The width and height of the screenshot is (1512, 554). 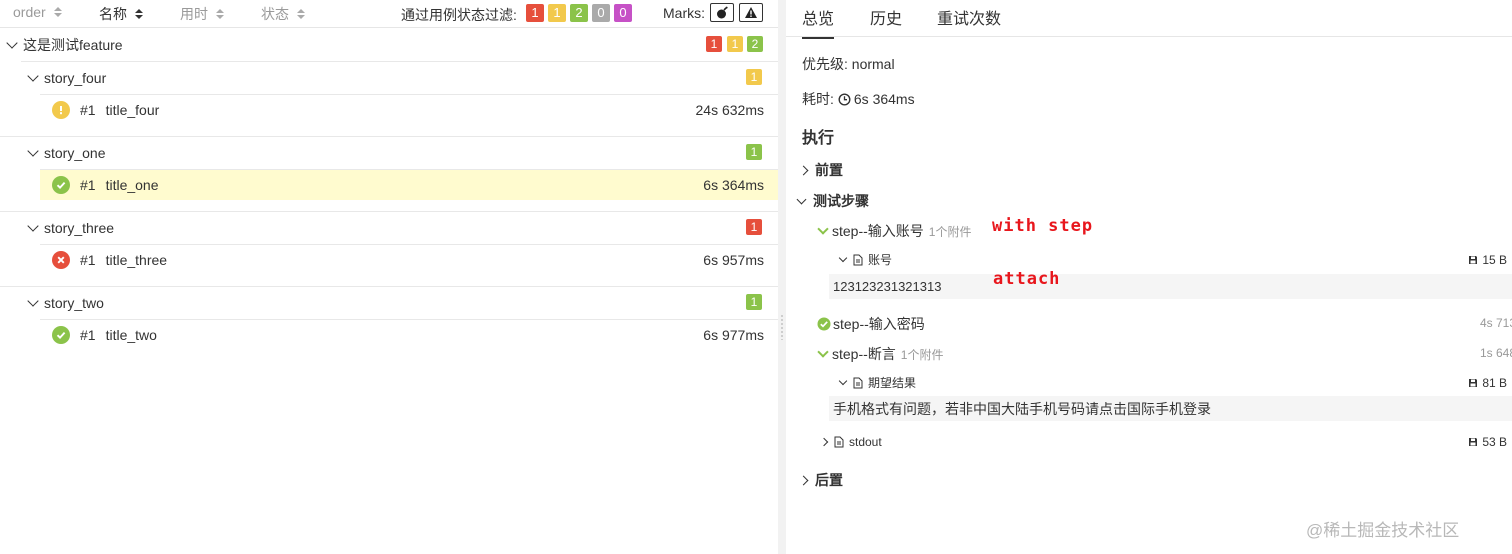 I want to click on story-row-two: story_two 1, so click(x=398, y=303).